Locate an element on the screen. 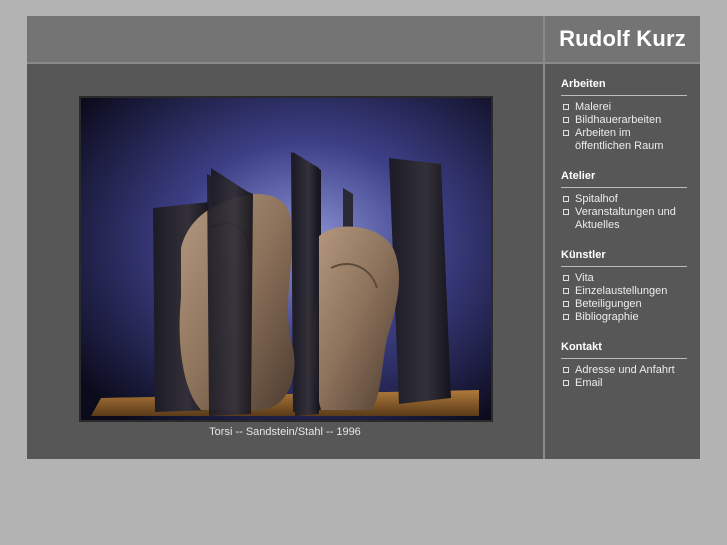  nav-section-title: Künstler is located at coordinates (624, 258).